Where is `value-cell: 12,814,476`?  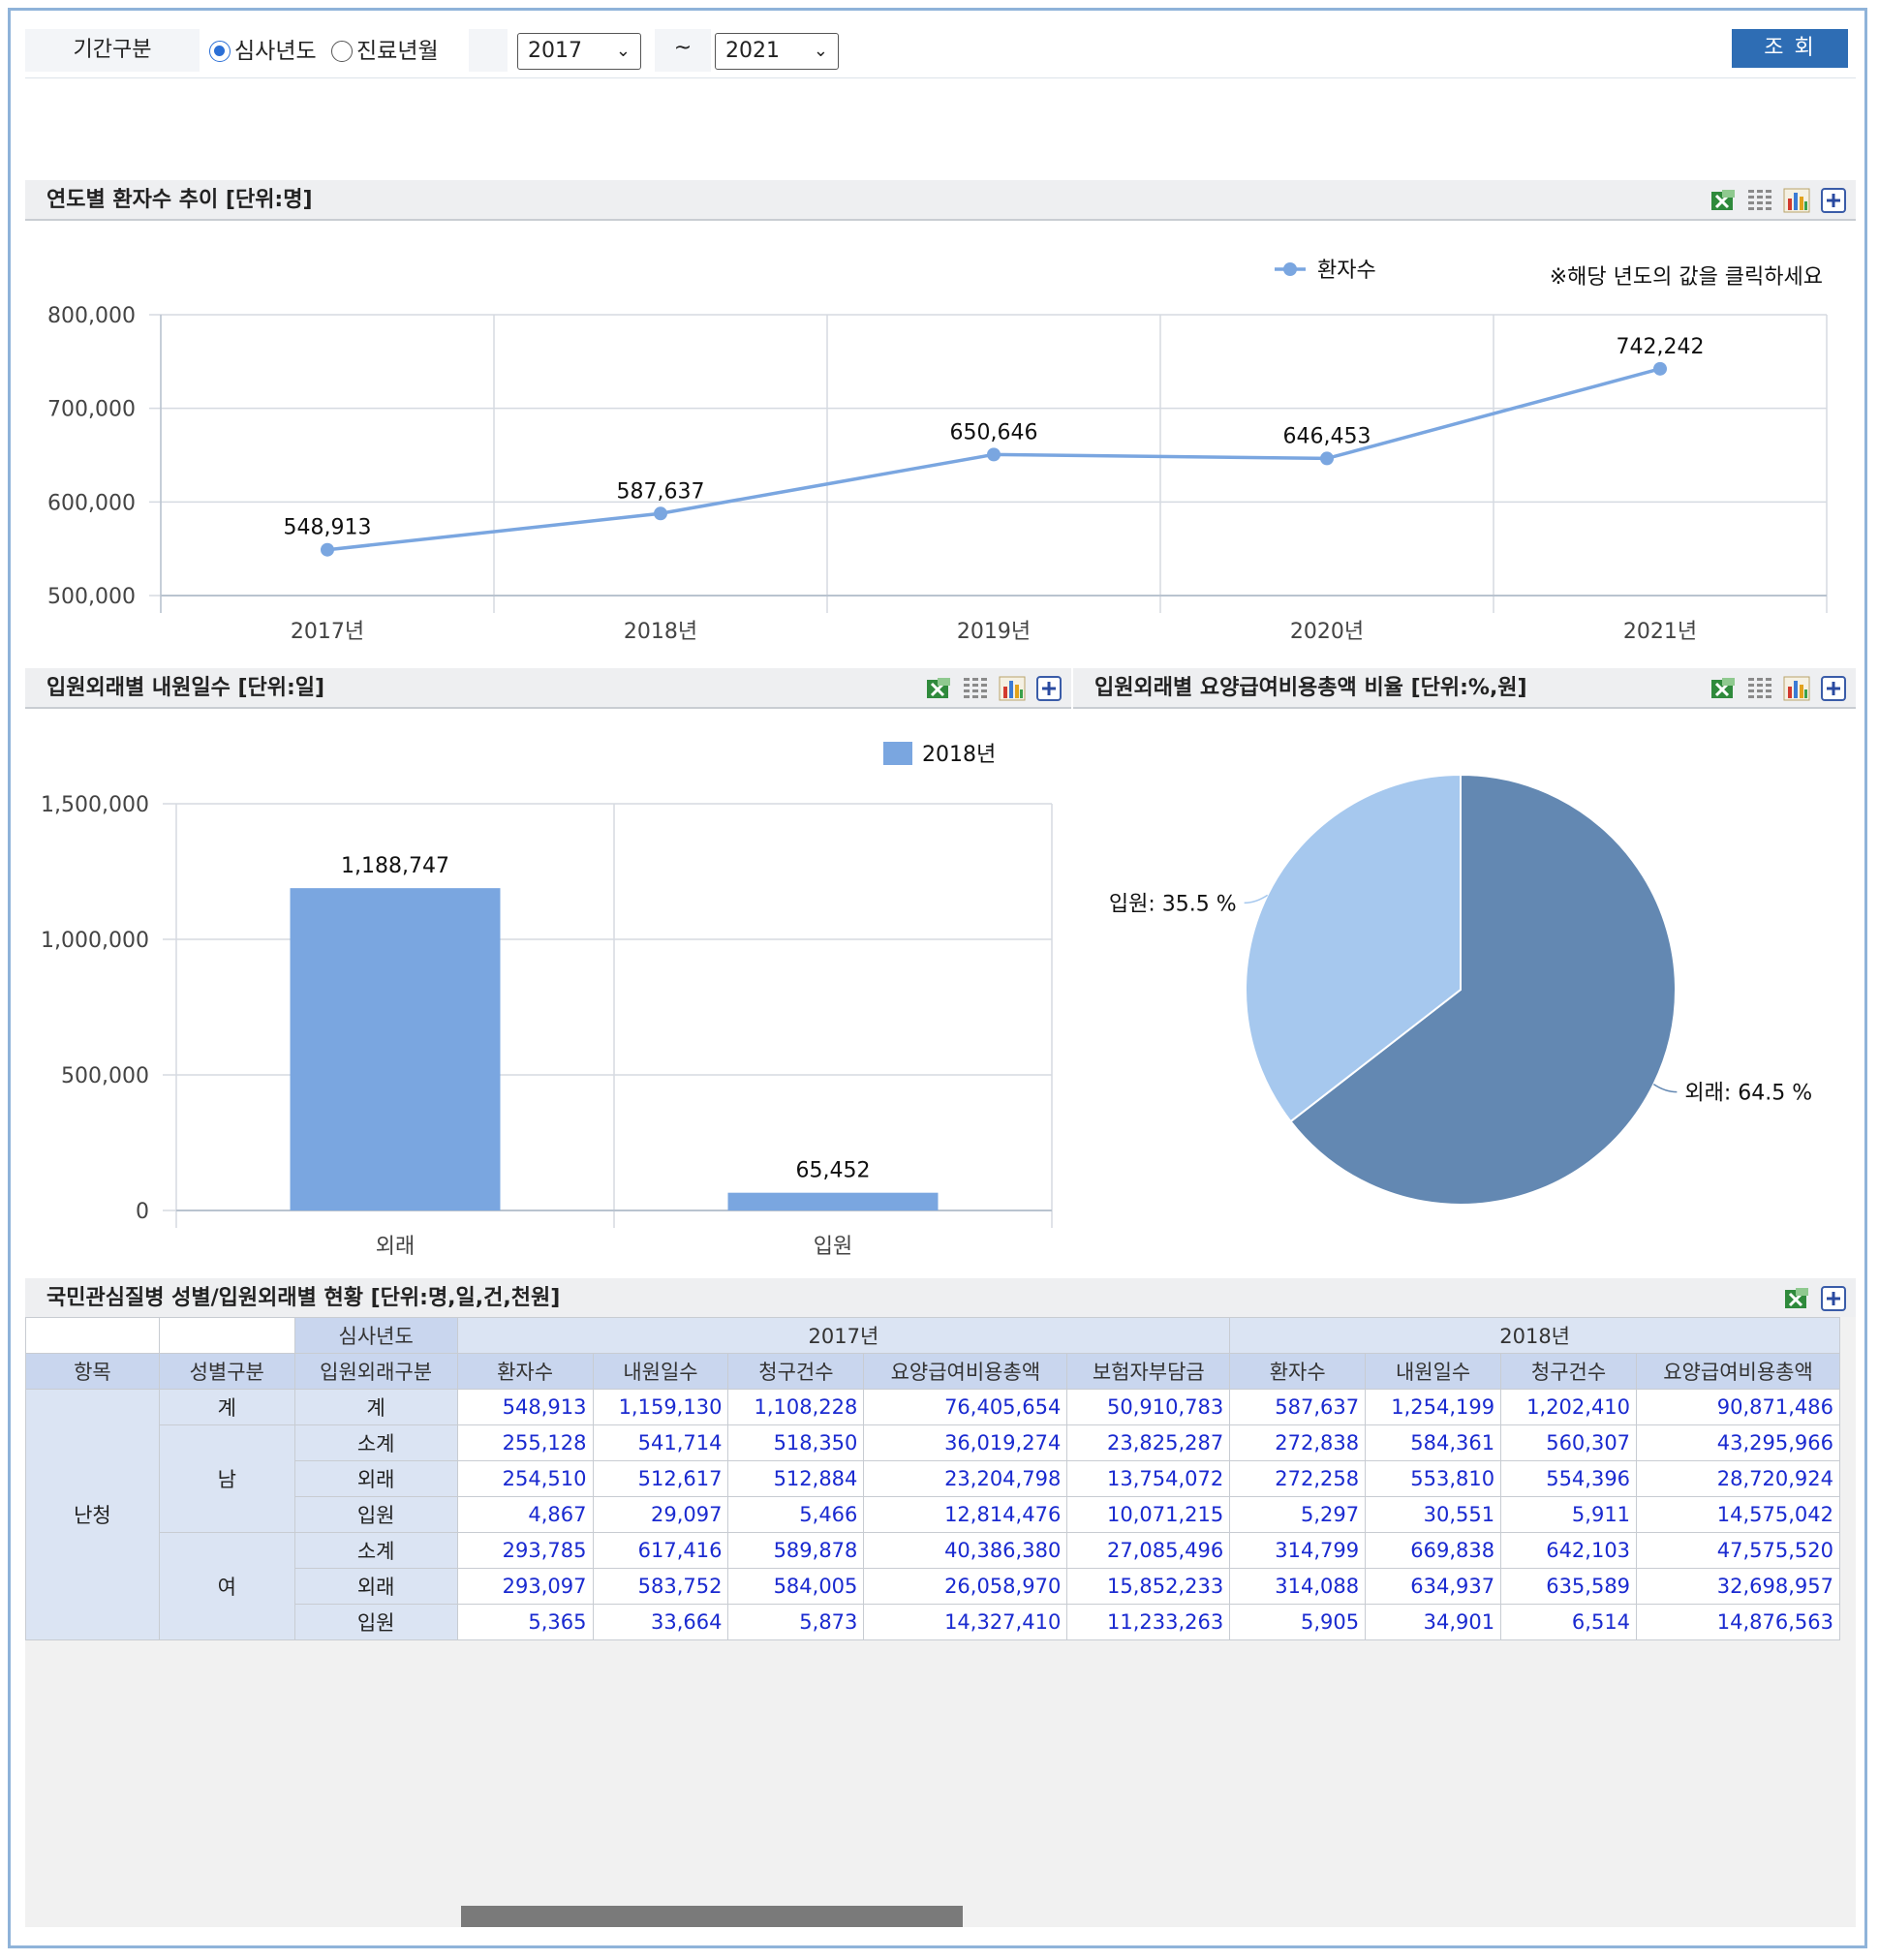 value-cell: 12,814,476 is located at coordinates (965, 1514).